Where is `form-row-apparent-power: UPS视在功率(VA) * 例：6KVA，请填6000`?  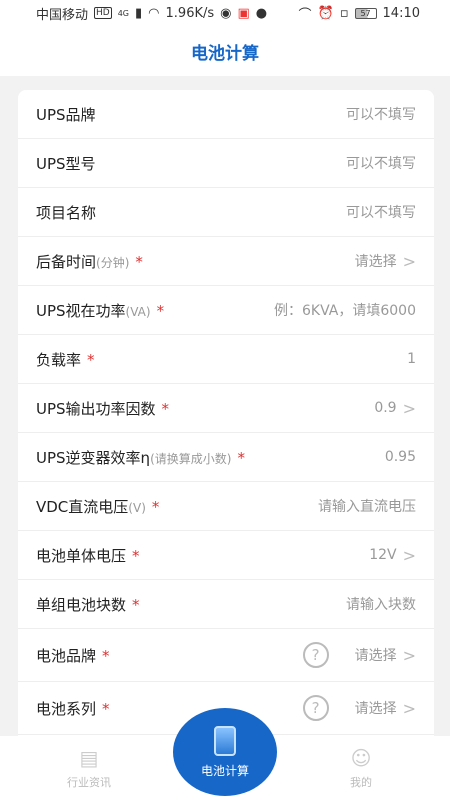 form-row-apparent-power: UPS视在功率(VA) * 例：6KVA，请填6000 is located at coordinates (226, 310).